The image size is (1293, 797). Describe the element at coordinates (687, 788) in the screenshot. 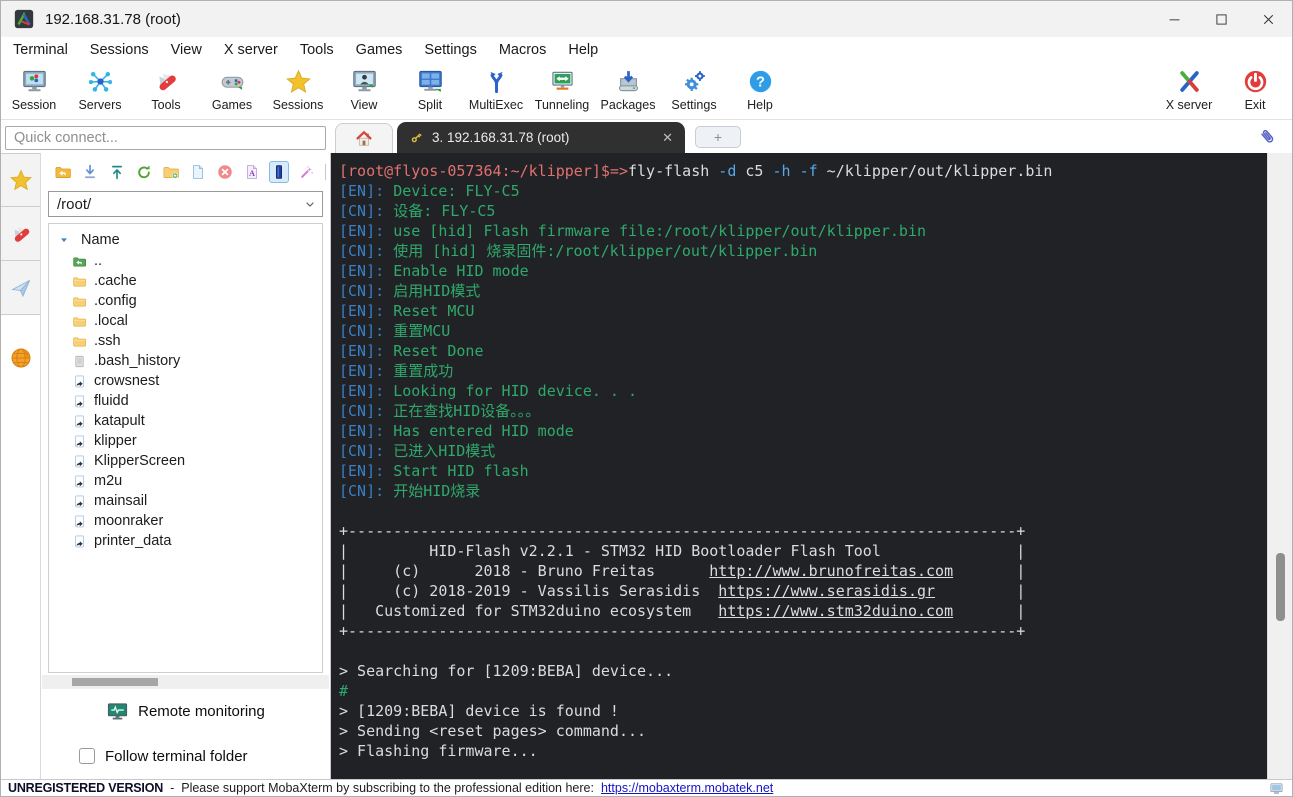

I see `status-link: https://mobaxterm.mobatek.net` at that location.